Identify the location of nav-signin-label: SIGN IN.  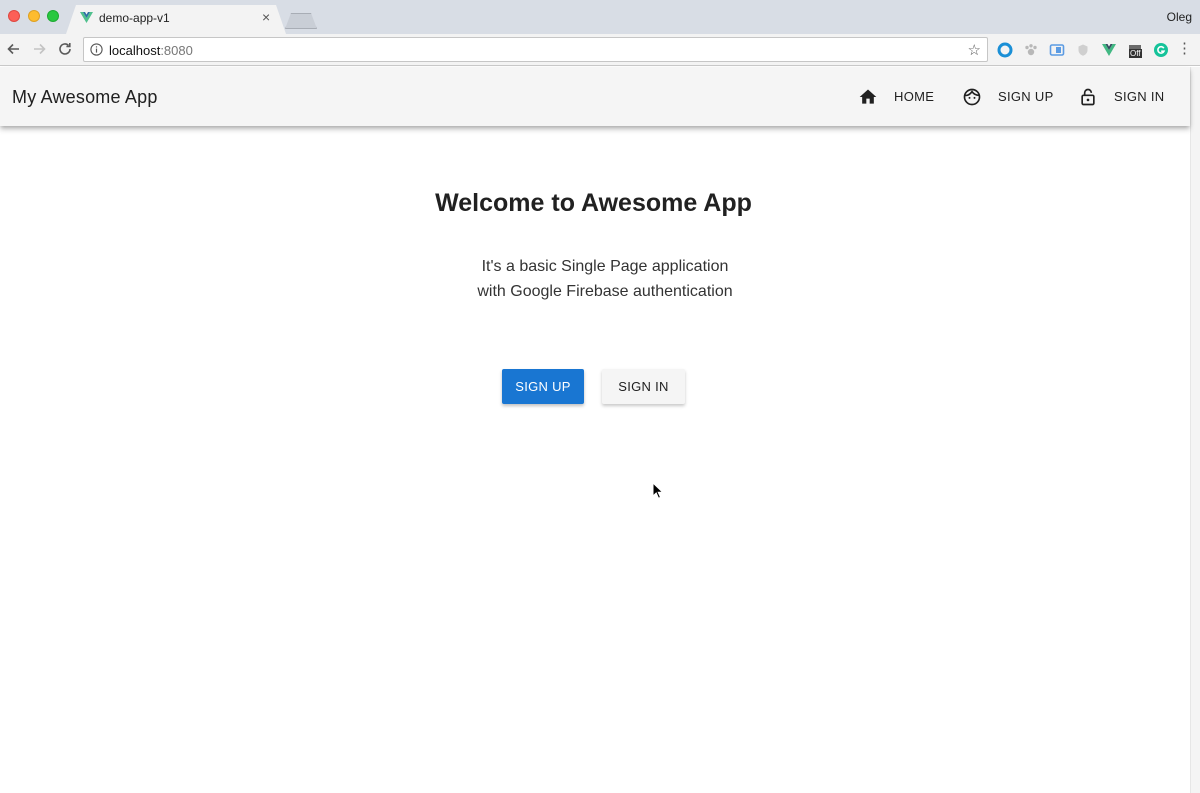
(1139, 96).